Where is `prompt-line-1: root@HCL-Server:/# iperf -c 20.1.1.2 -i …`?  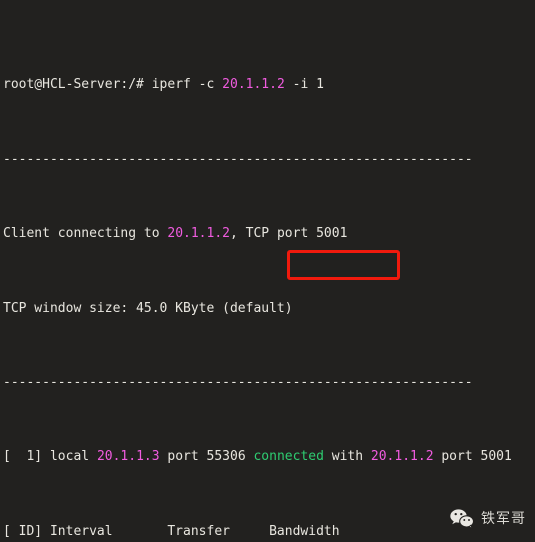
prompt-line-1: root@HCL-Server:/# iperf -c 20.1.1.2 -i … is located at coordinates (269, 85).